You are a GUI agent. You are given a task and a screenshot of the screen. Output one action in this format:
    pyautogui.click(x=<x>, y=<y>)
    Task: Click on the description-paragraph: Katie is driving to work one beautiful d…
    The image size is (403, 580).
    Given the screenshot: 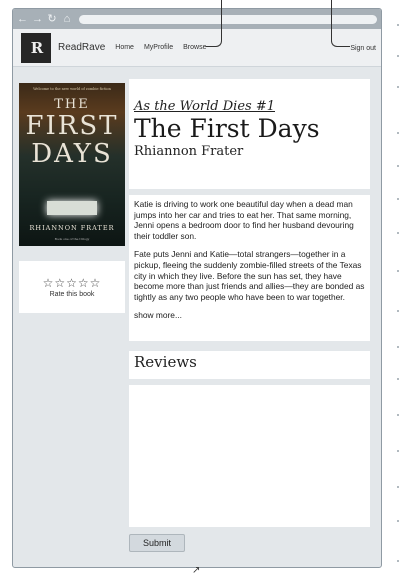 What is the action you would take?
    pyautogui.click(x=244, y=220)
    